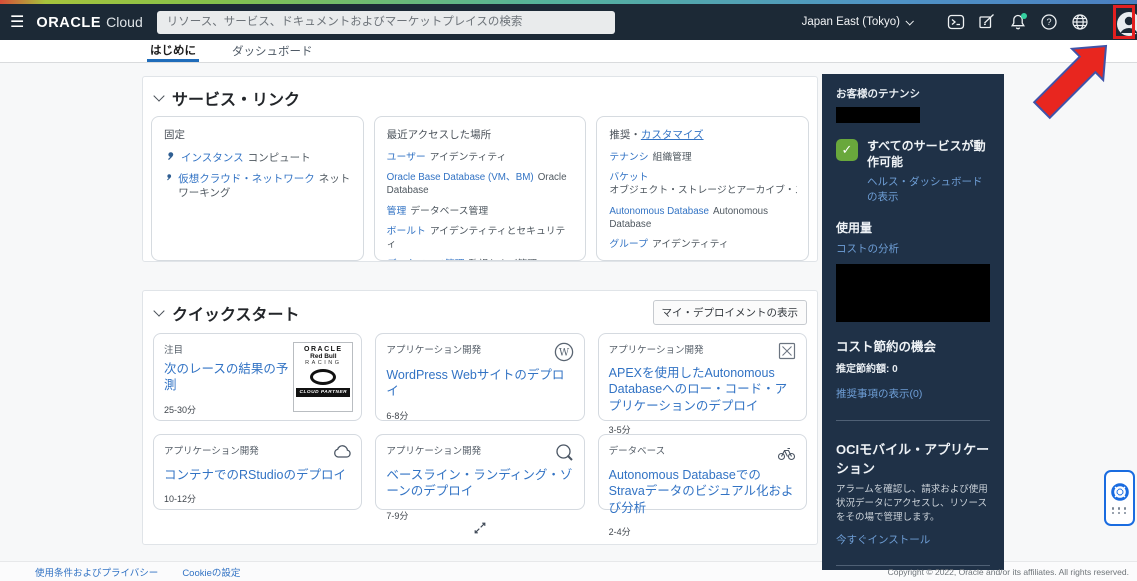 The image size is (1137, 581). What do you see at coordinates (878, 94) in the screenshot?
I see `tenancy-label: お客様のテナンシ` at bounding box center [878, 94].